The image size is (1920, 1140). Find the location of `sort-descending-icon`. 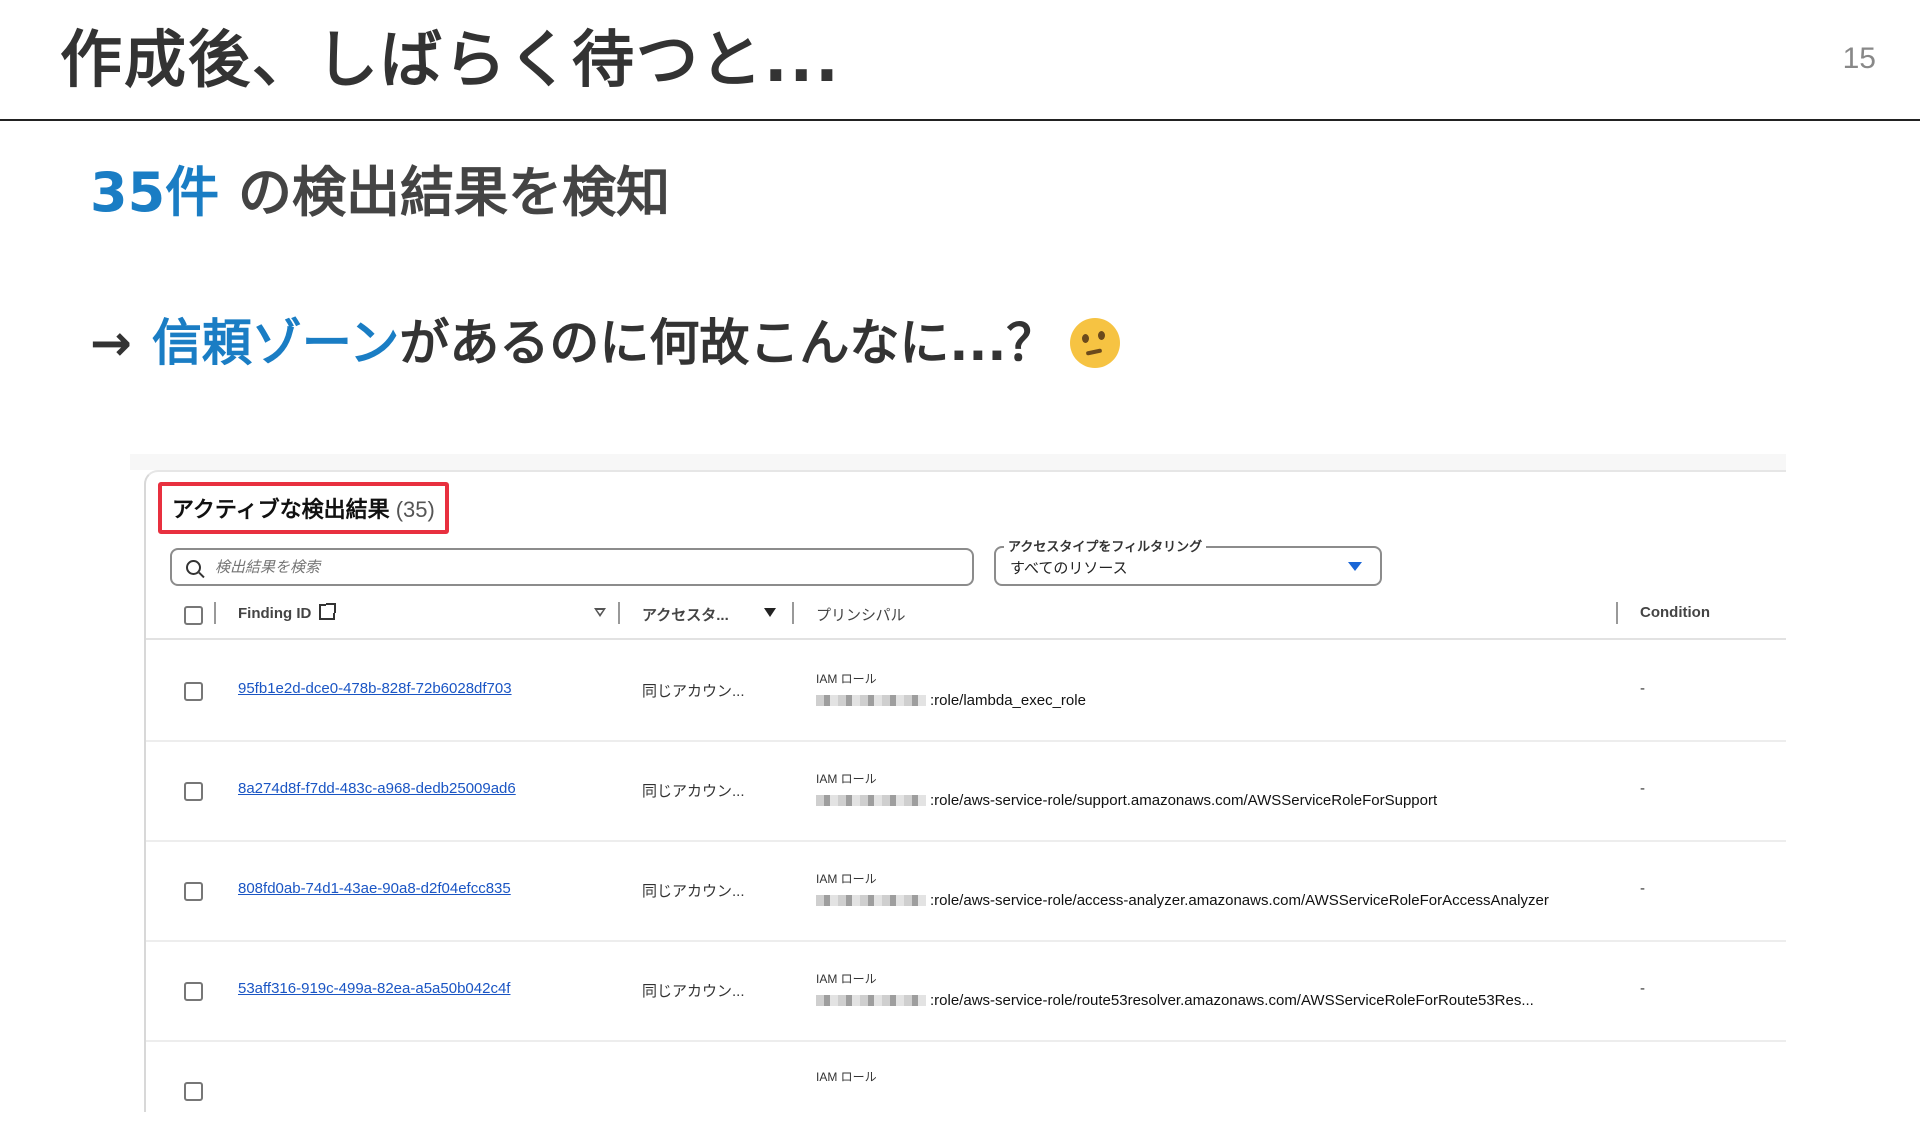

sort-descending-icon is located at coordinates (770, 612).